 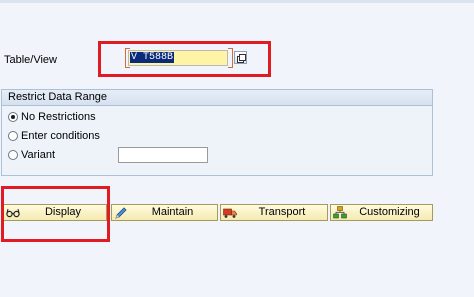 I want to click on transport-button: Transport, so click(x=274, y=212).